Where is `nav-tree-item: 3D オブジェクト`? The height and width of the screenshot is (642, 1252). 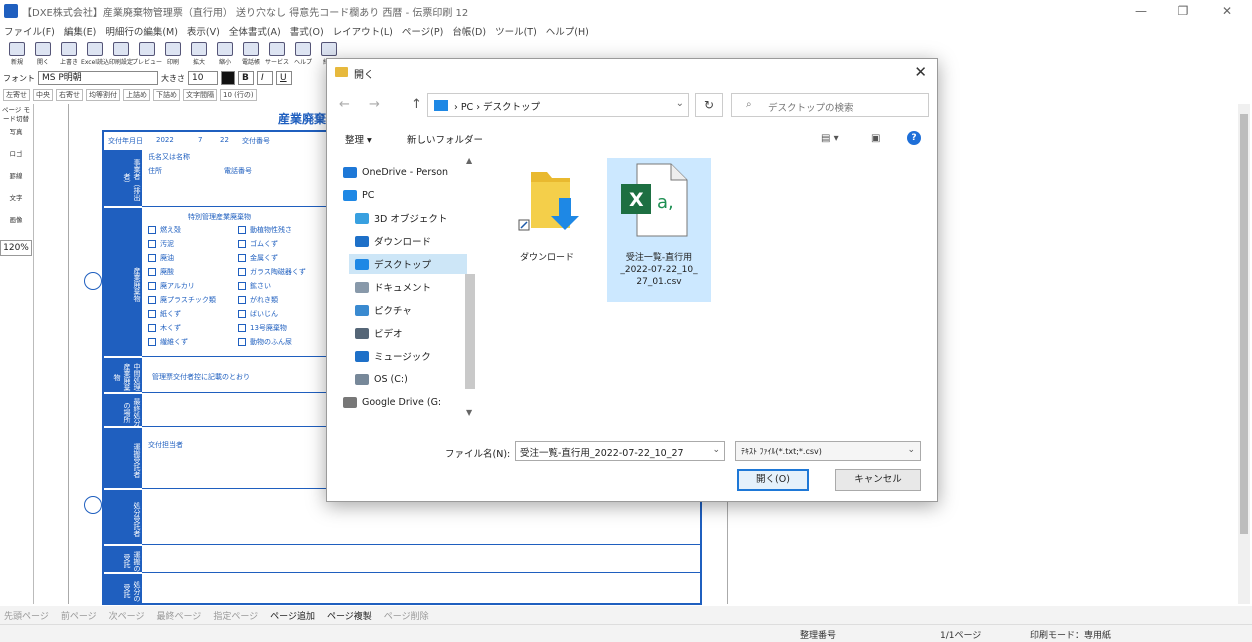
nav-tree-item: 3D オブジェクト is located at coordinates (414, 218).